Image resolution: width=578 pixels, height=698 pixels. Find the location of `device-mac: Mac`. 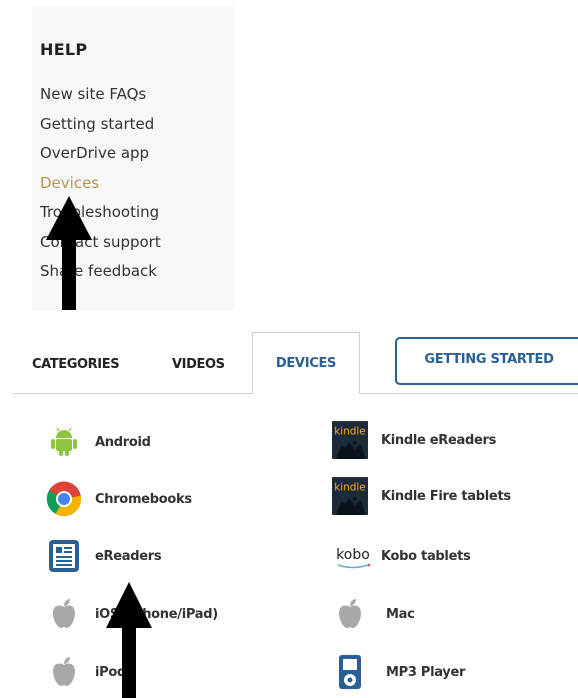

device-mac: Mac is located at coordinates (373, 614).